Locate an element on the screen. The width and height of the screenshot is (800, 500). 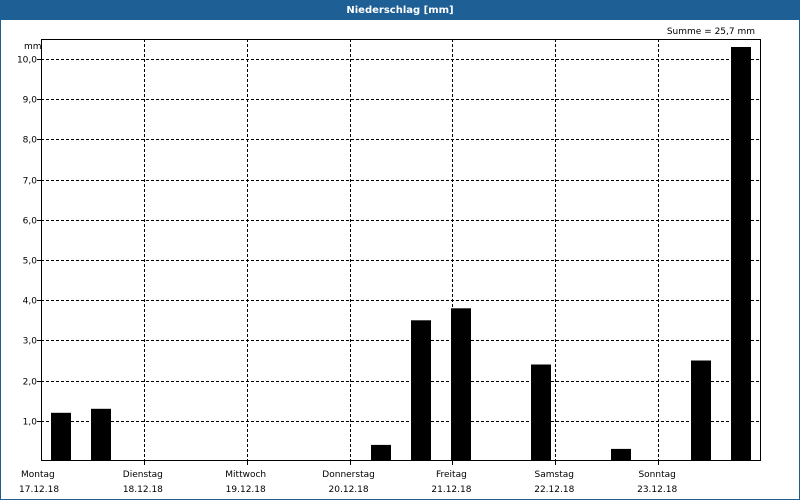
y-tick-label: 7,0 is located at coordinates (30, 182).